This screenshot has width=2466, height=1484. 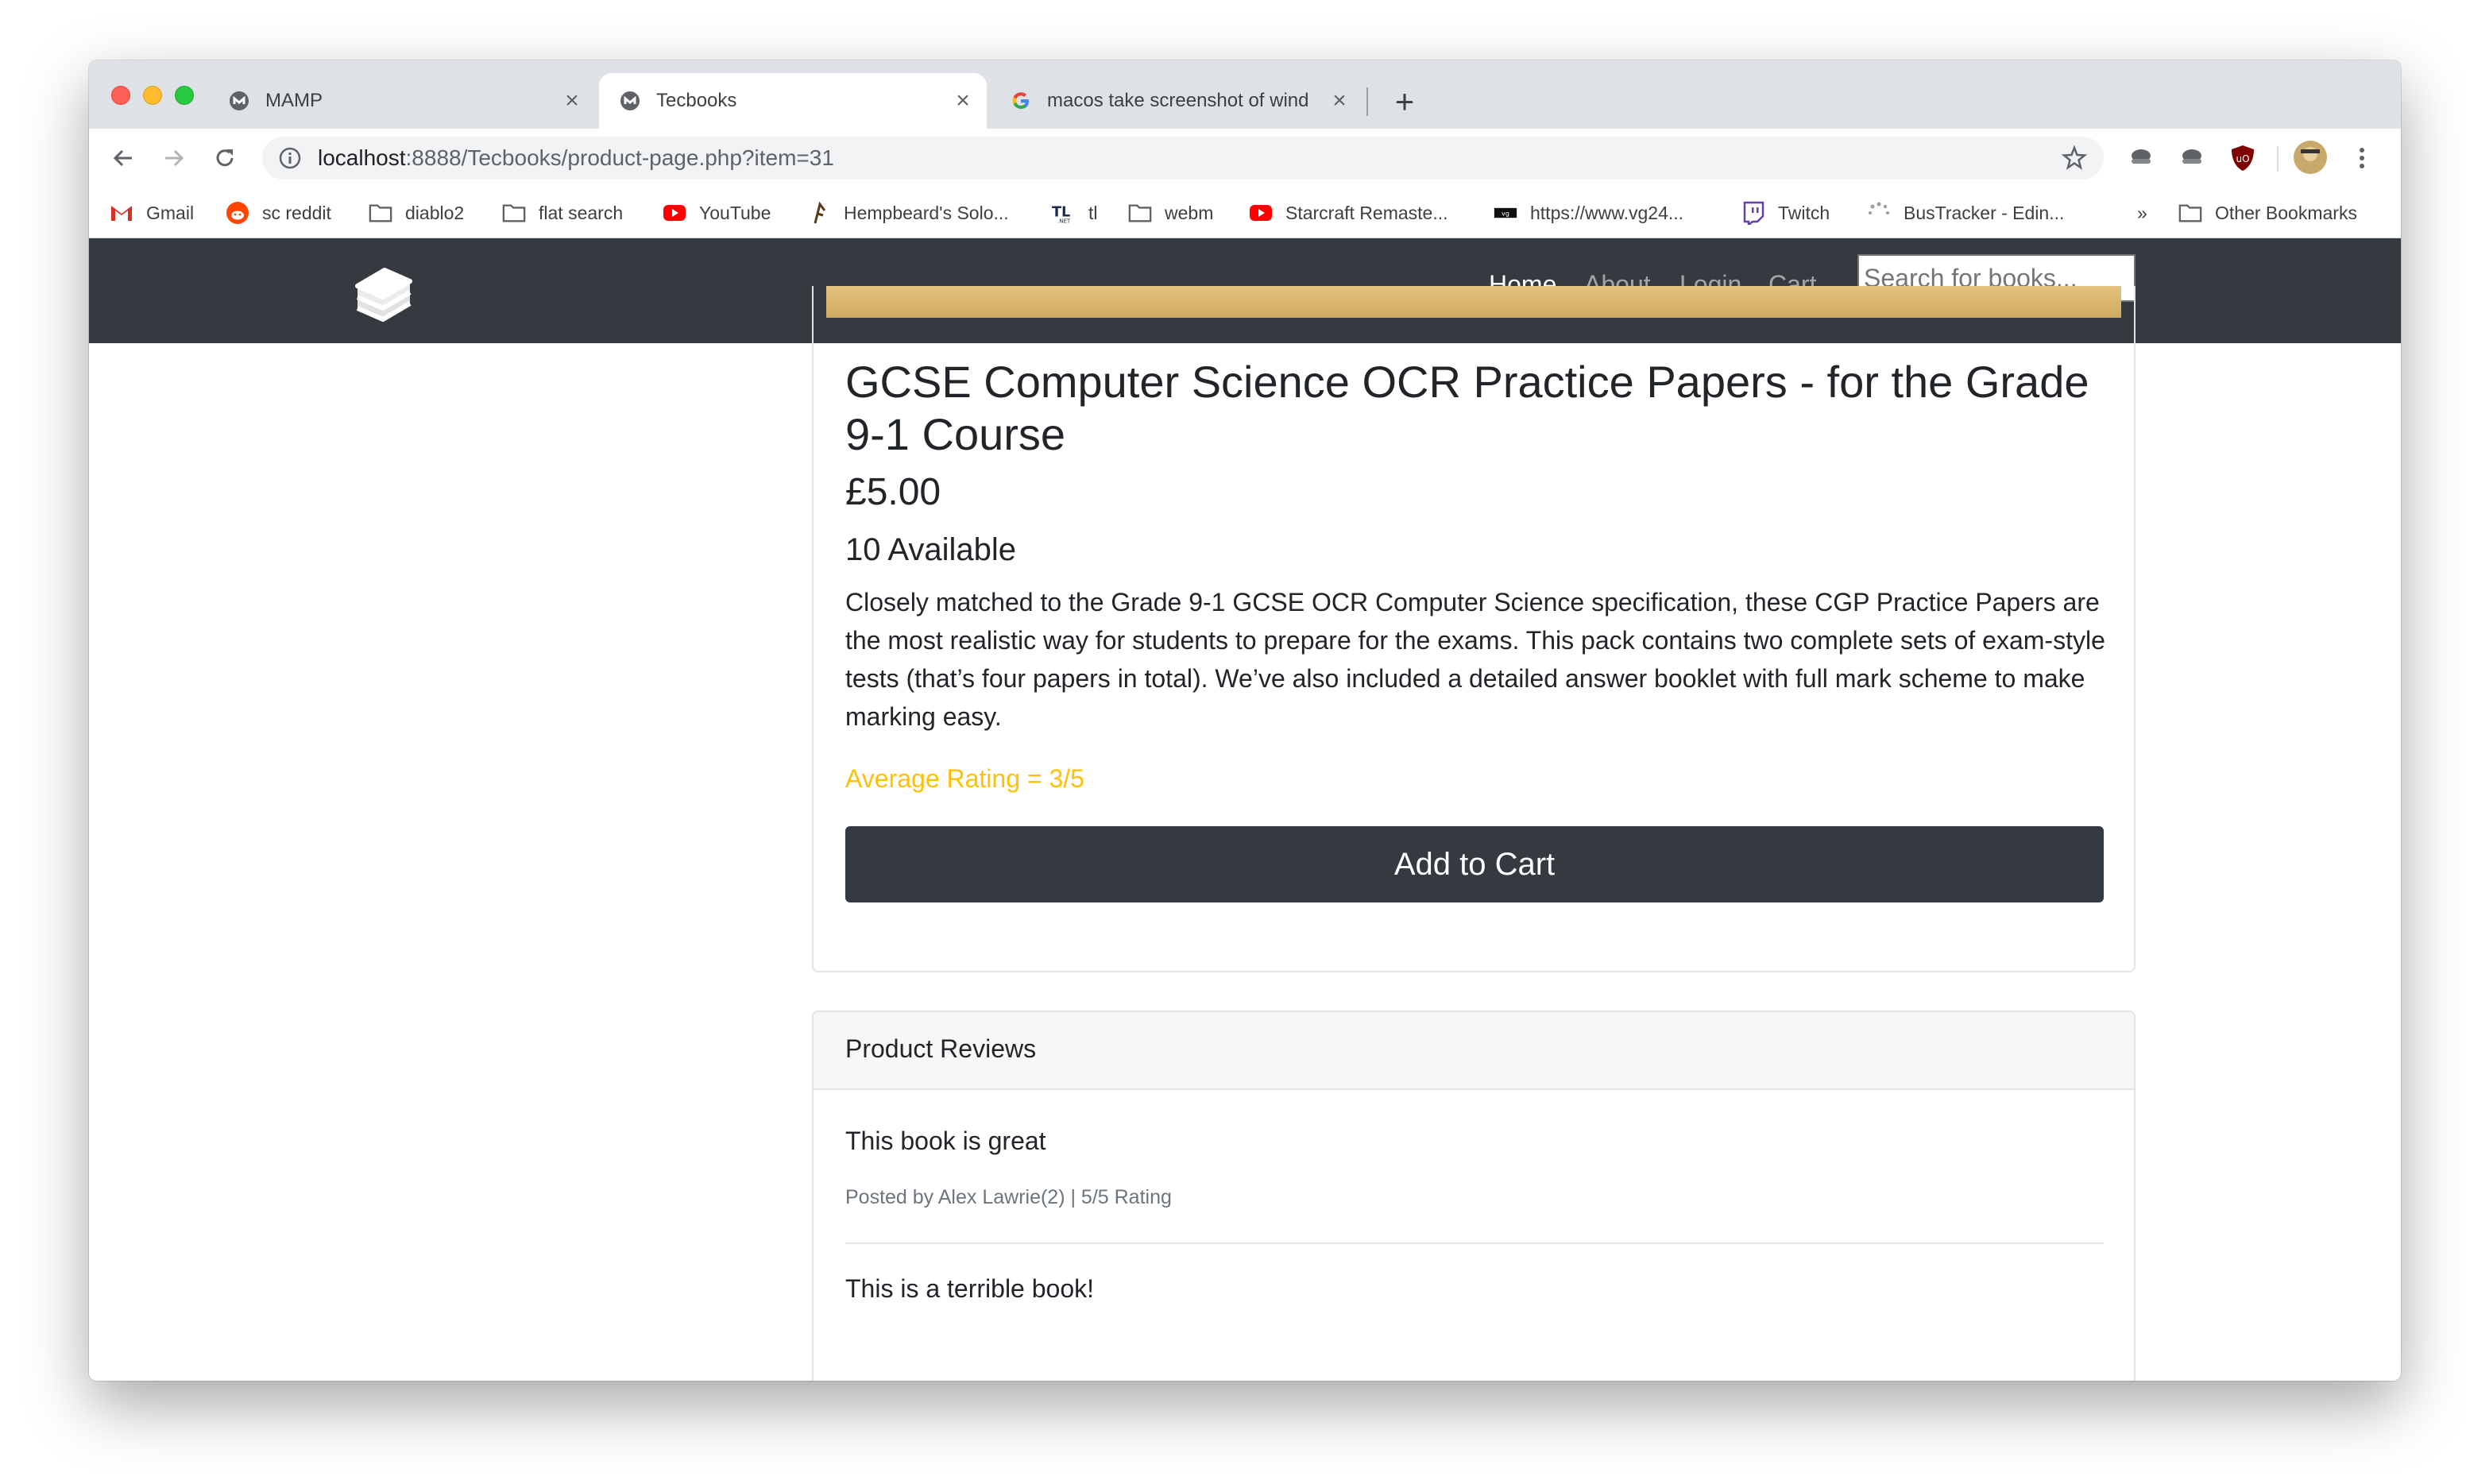 I want to click on back-button, so click(x=123, y=158).